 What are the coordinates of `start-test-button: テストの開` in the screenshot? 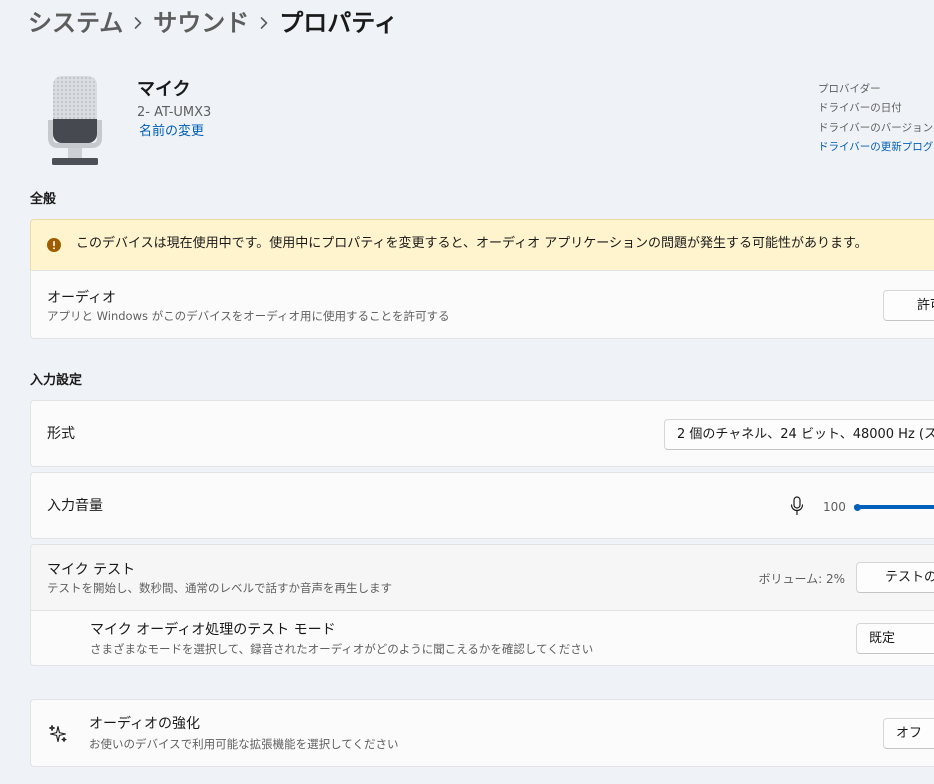 It's located at (895, 577).